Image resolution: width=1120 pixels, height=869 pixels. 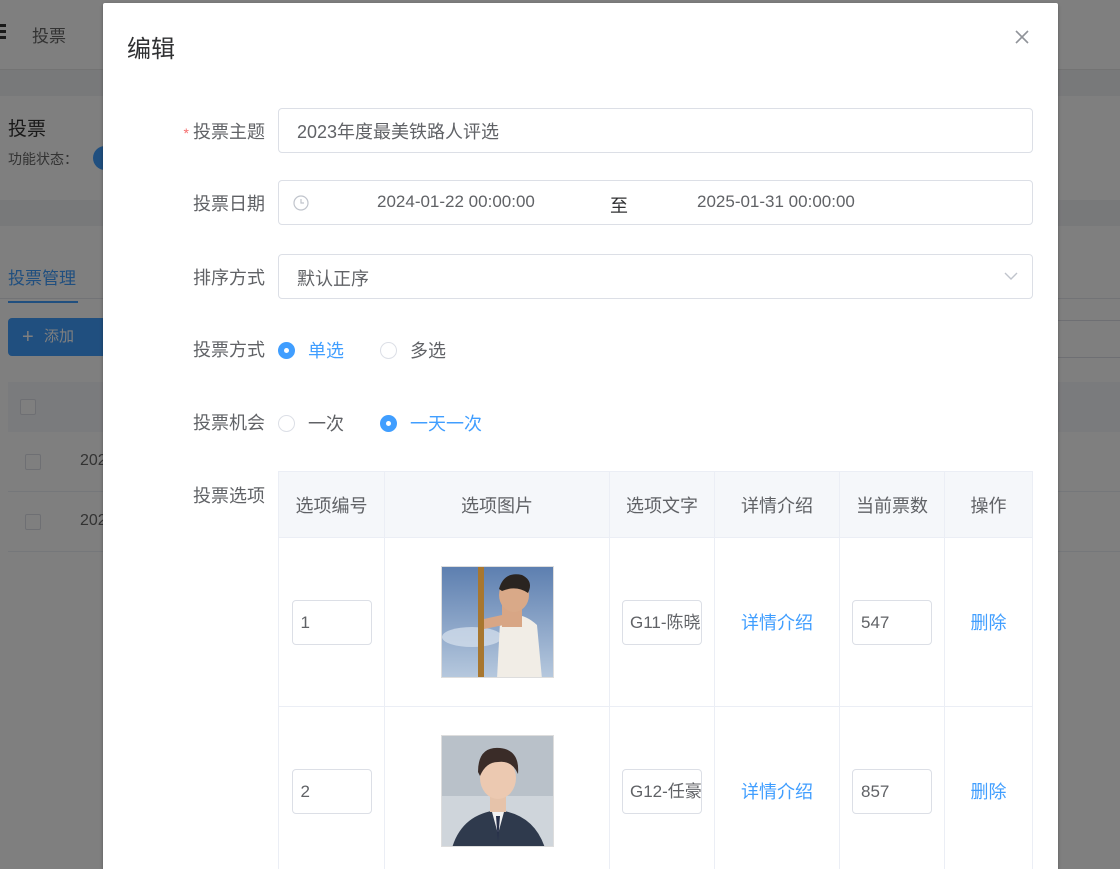 I want to click on subject-label: * 投票主题, so click(x=224, y=132).